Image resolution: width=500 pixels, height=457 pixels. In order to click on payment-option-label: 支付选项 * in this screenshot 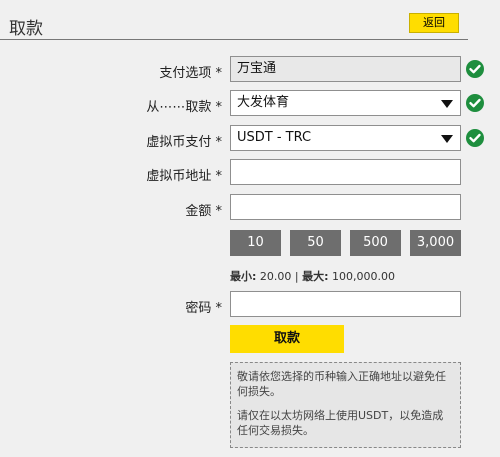, I will do `click(190, 73)`.